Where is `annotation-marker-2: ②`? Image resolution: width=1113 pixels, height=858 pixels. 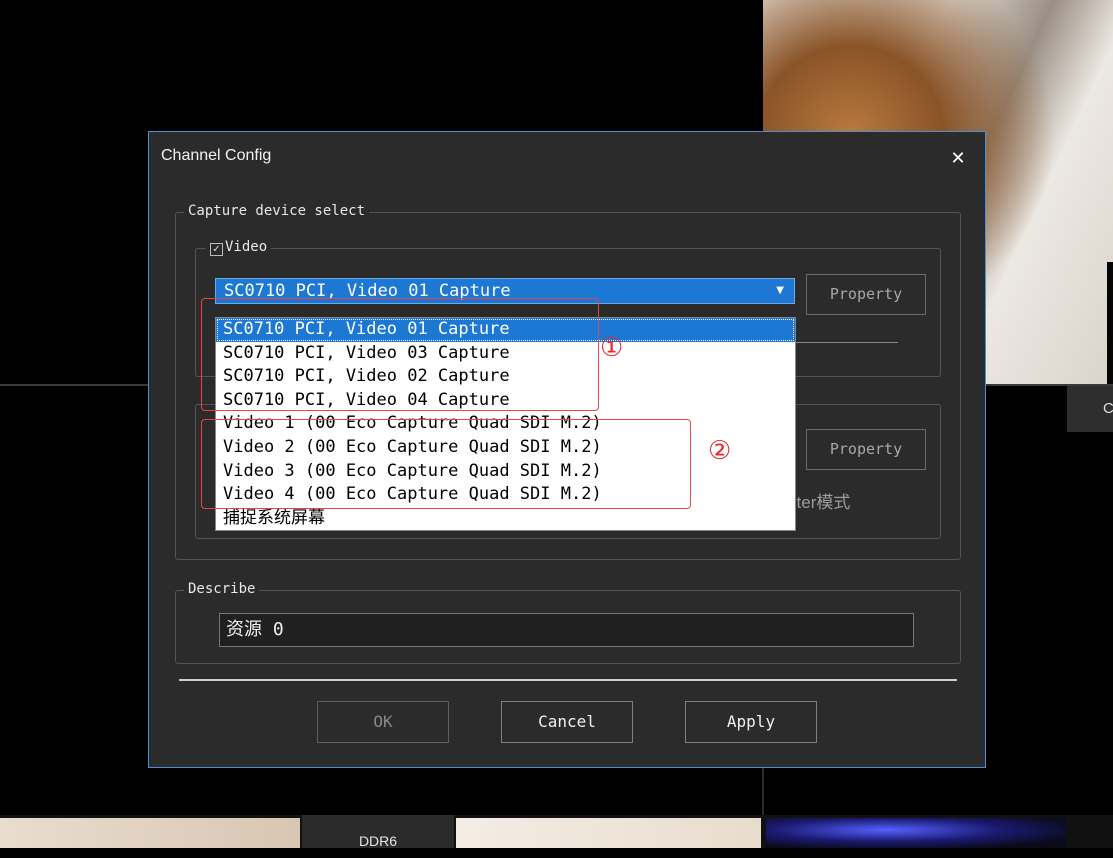
annotation-marker-2: ② is located at coordinates (720, 451).